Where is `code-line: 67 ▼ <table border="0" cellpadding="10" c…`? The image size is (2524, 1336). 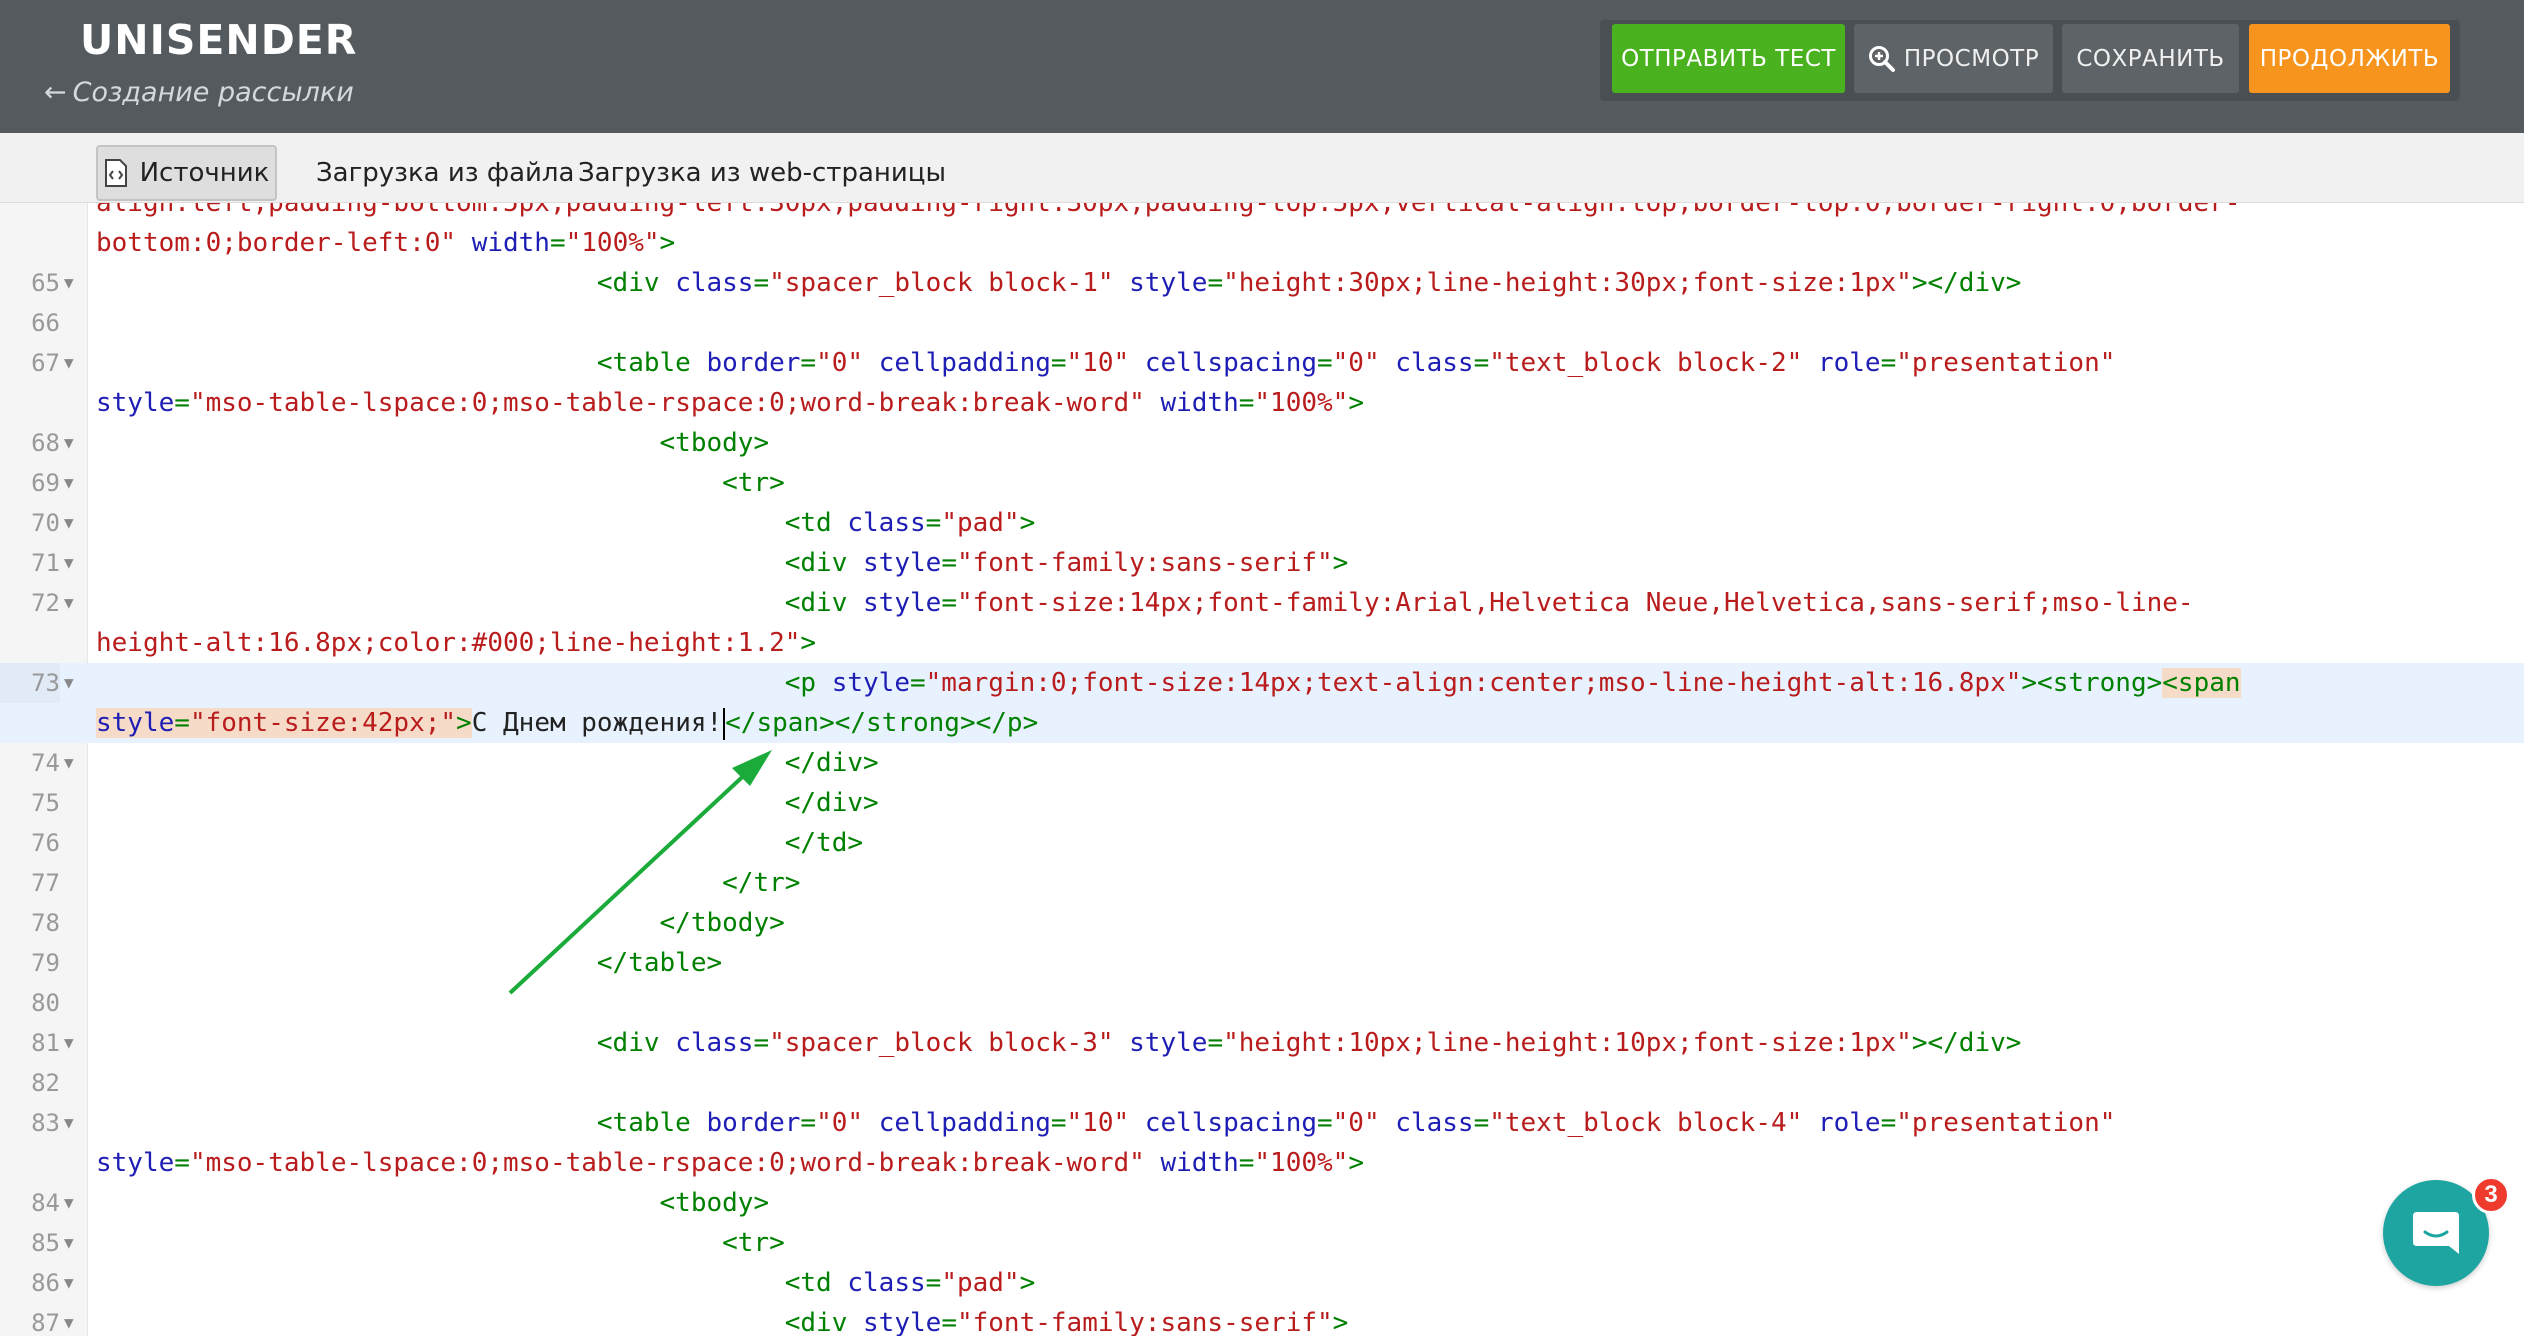 code-line: 67 ▼ <table border="0" cellpadding="10" c… is located at coordinates (1262, 363).